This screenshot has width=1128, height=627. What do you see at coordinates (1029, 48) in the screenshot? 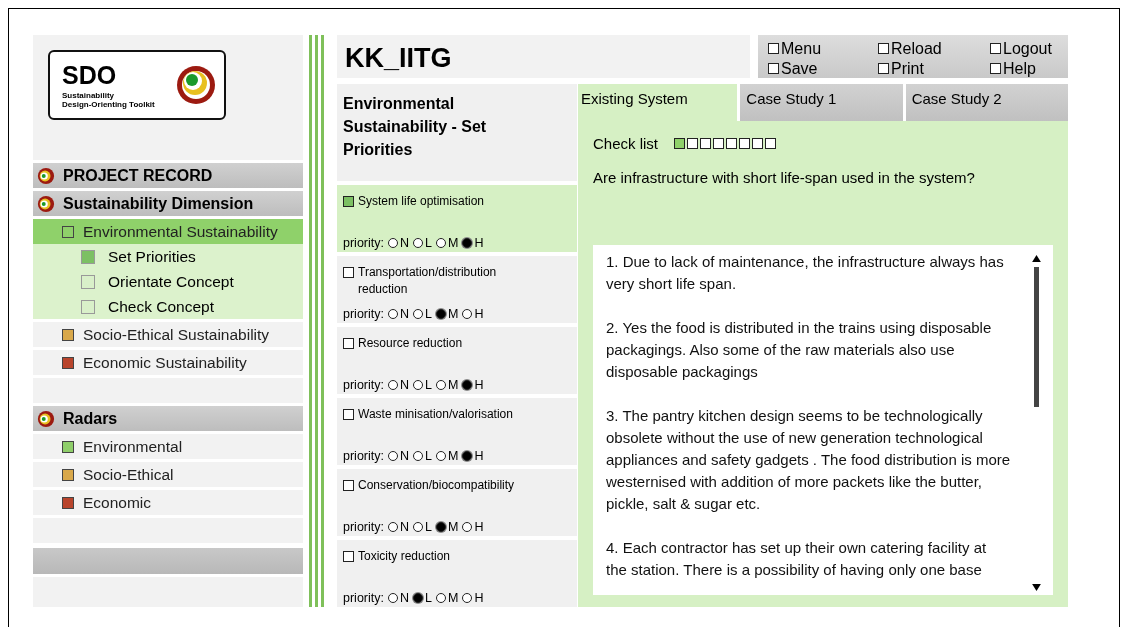
I see `menu-item: Logout` at bounding box center [1029, 48].